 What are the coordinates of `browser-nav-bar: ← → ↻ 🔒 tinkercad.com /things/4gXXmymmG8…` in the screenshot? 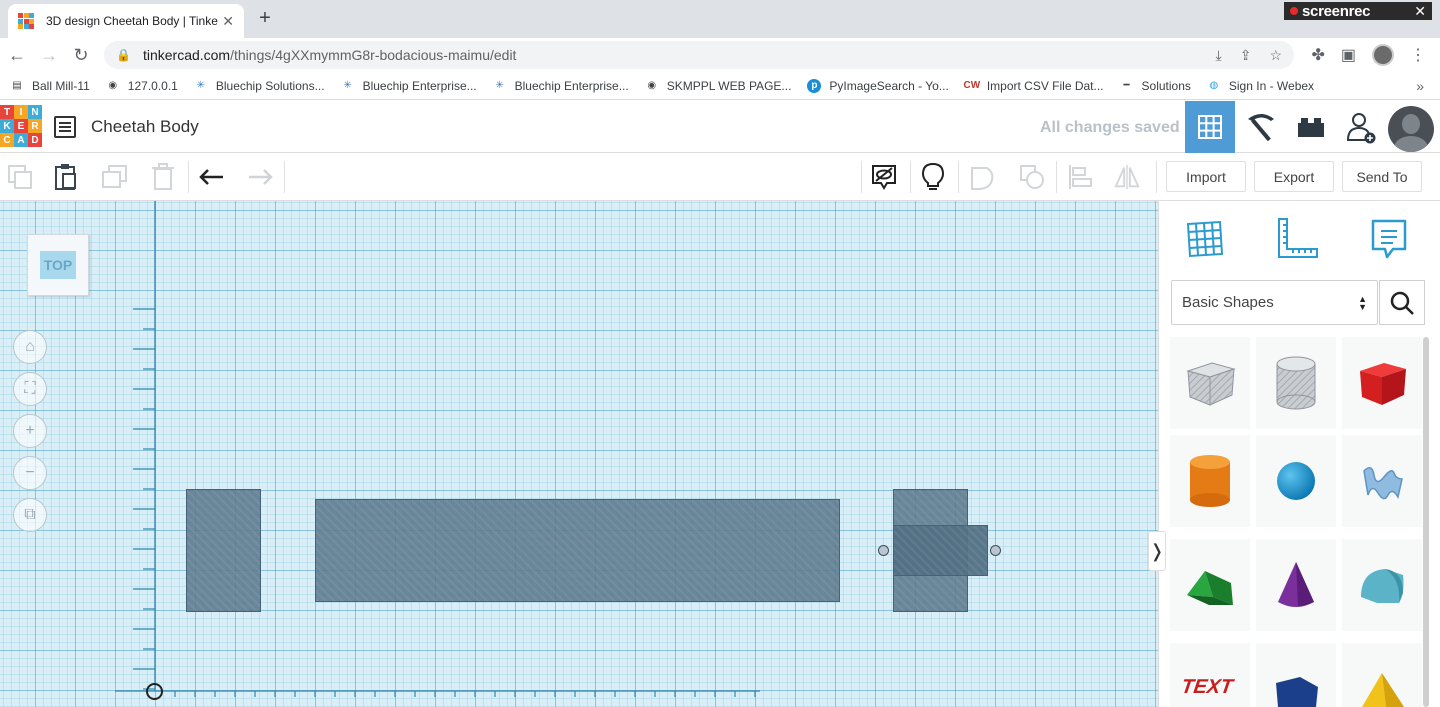 It's located at (720, 55).